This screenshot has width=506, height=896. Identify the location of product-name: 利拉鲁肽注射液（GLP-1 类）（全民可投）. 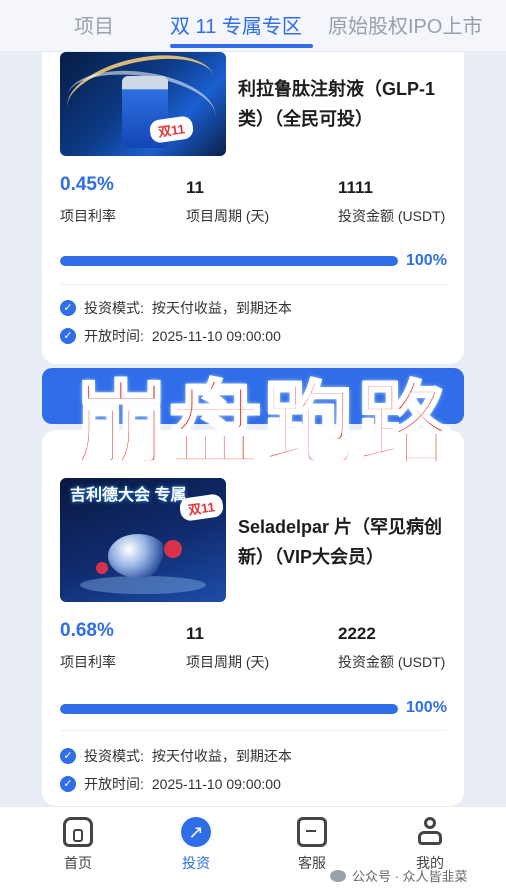
(337, 104).